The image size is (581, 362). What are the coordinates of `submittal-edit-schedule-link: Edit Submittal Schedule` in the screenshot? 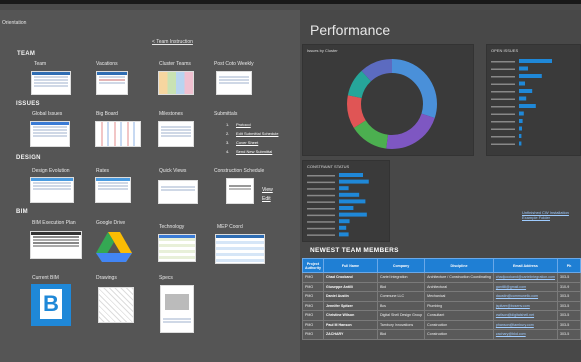 It's located at (257, 133).